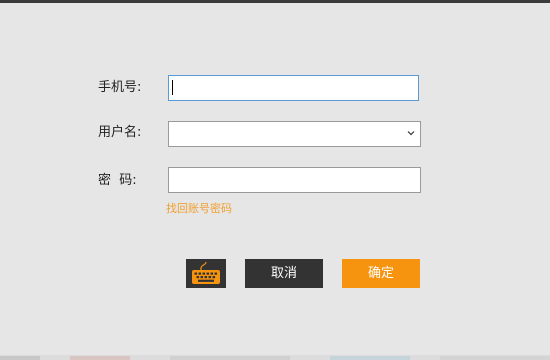 This screenshot has height=360, width=550. Describe the element at coordinates (293, 88) in the screenshot. I see `phone-input` at that location.